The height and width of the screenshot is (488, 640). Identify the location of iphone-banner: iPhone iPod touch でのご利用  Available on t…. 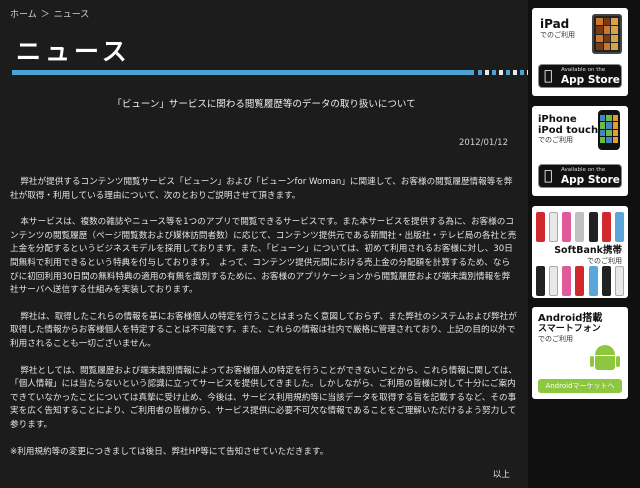
(580, 151).